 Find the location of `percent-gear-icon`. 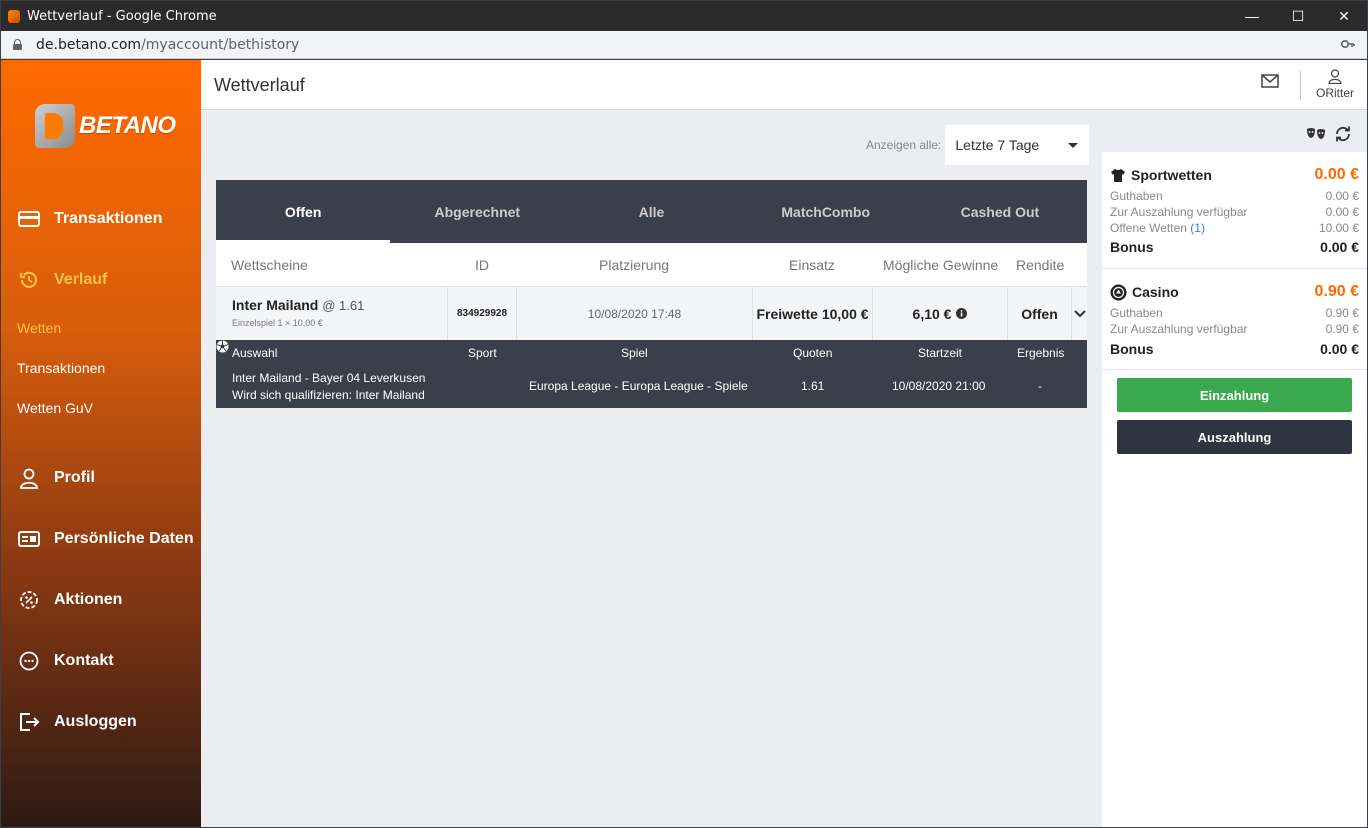

percent-gear-icon is located at coordinates (29, 600).